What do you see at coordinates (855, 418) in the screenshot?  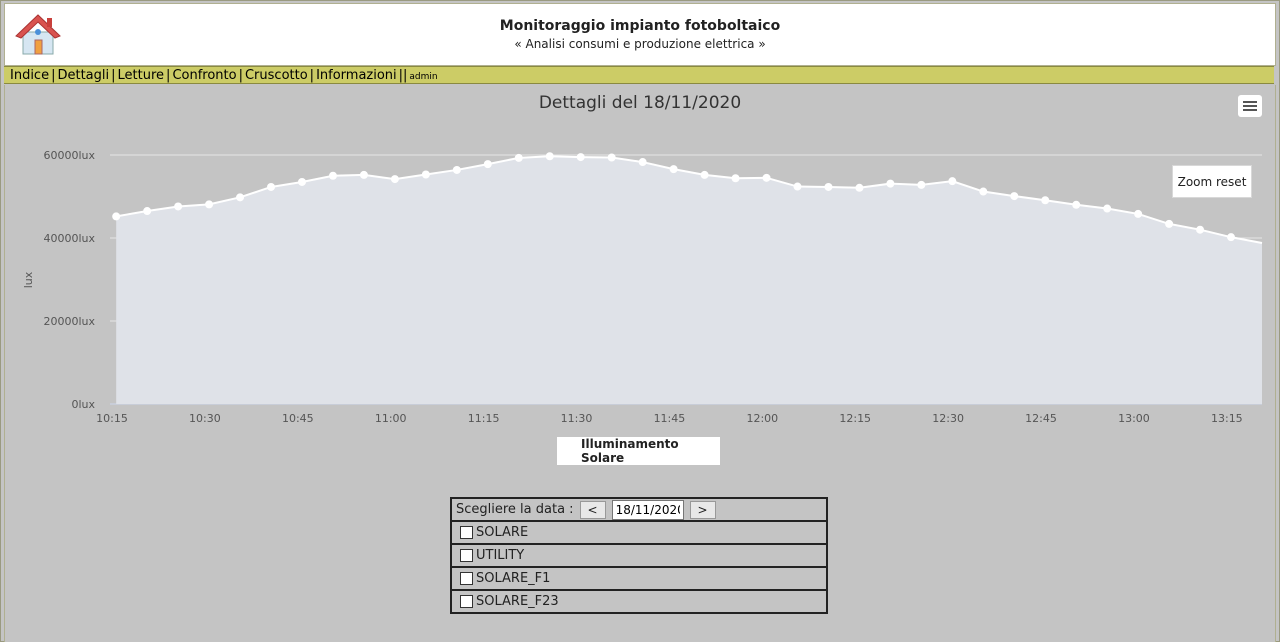 I see `x-tick-label: 12:15` at bounding box center [855, 418].